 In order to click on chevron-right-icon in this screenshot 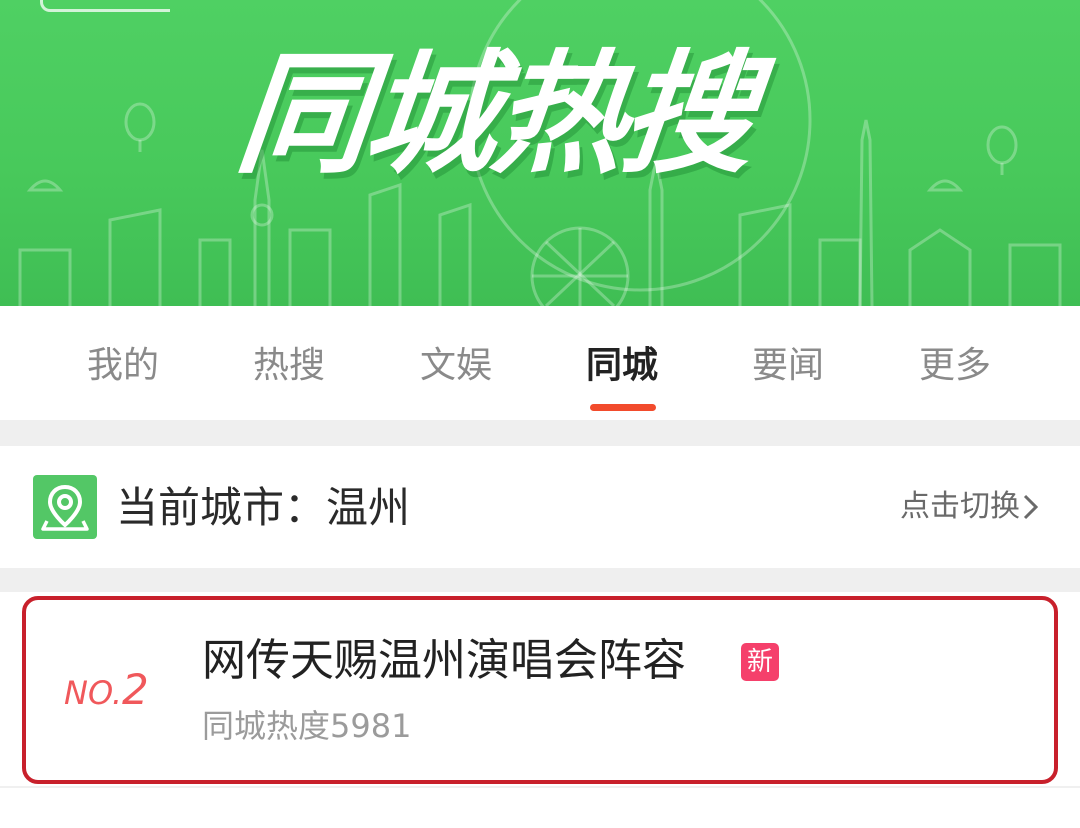, I will do `click(1031, 507)`.